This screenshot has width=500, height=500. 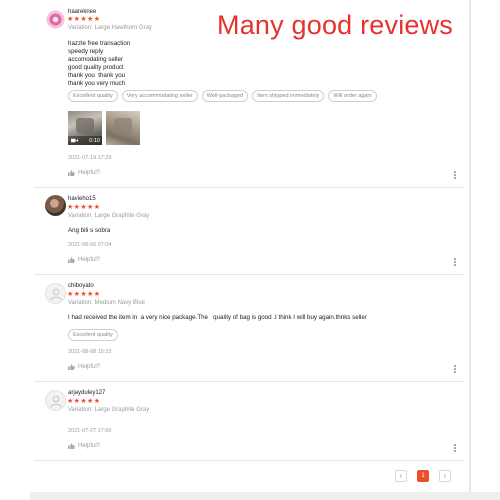 What do you see at coordinates (335, 25) in the screenshot?
I see `overlay-caption: Many good reviews` at bounding box center [335, 25].